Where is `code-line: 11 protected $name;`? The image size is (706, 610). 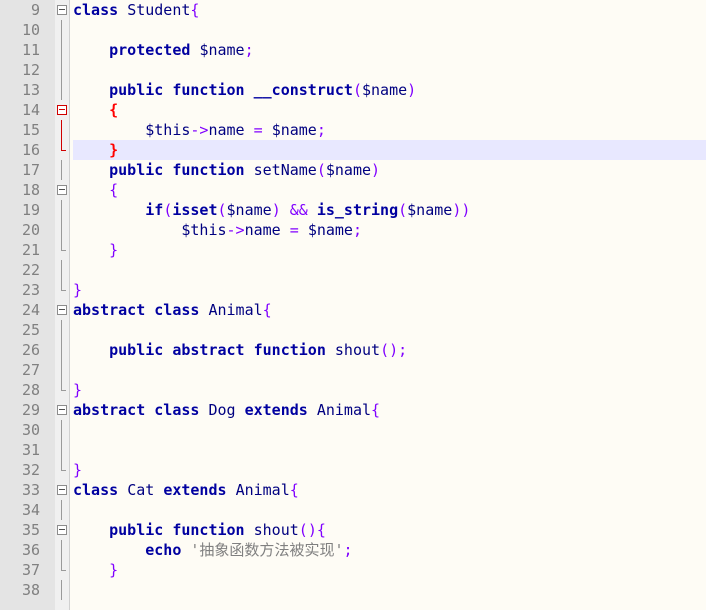 code-line: 11 protected $name; is located at coordinates (353, 50).